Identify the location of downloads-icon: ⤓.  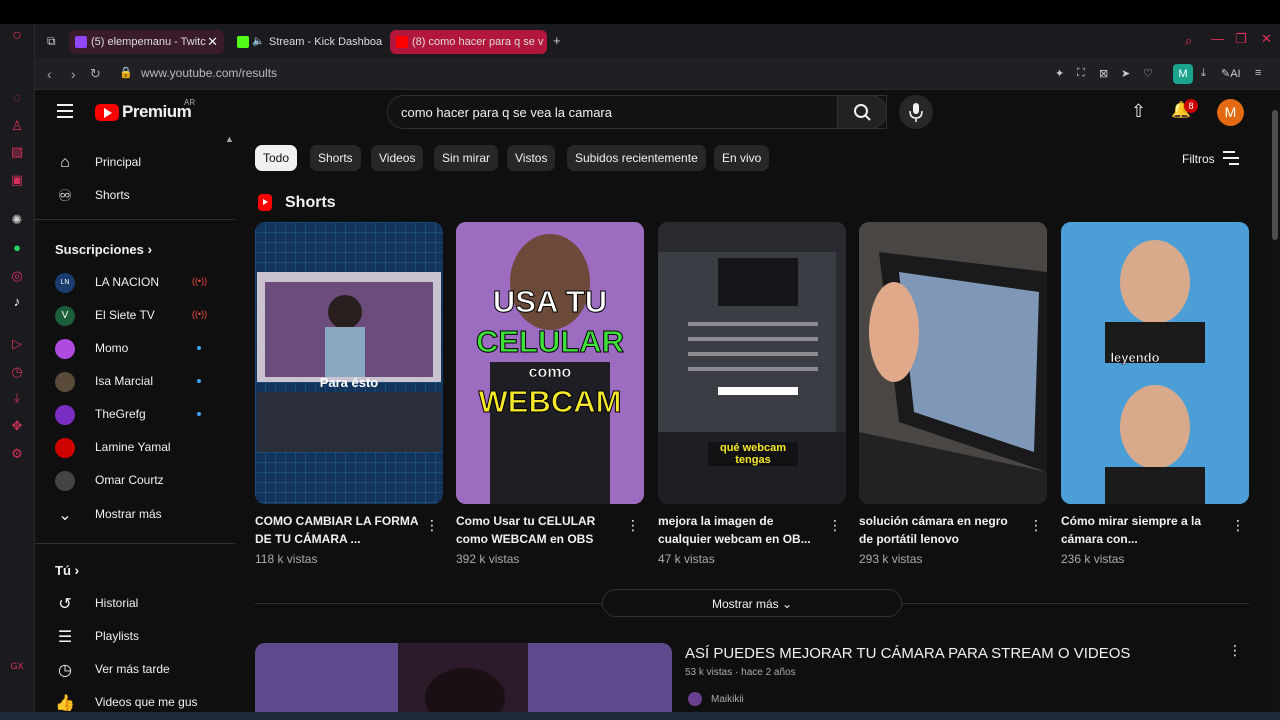
(17, 398).